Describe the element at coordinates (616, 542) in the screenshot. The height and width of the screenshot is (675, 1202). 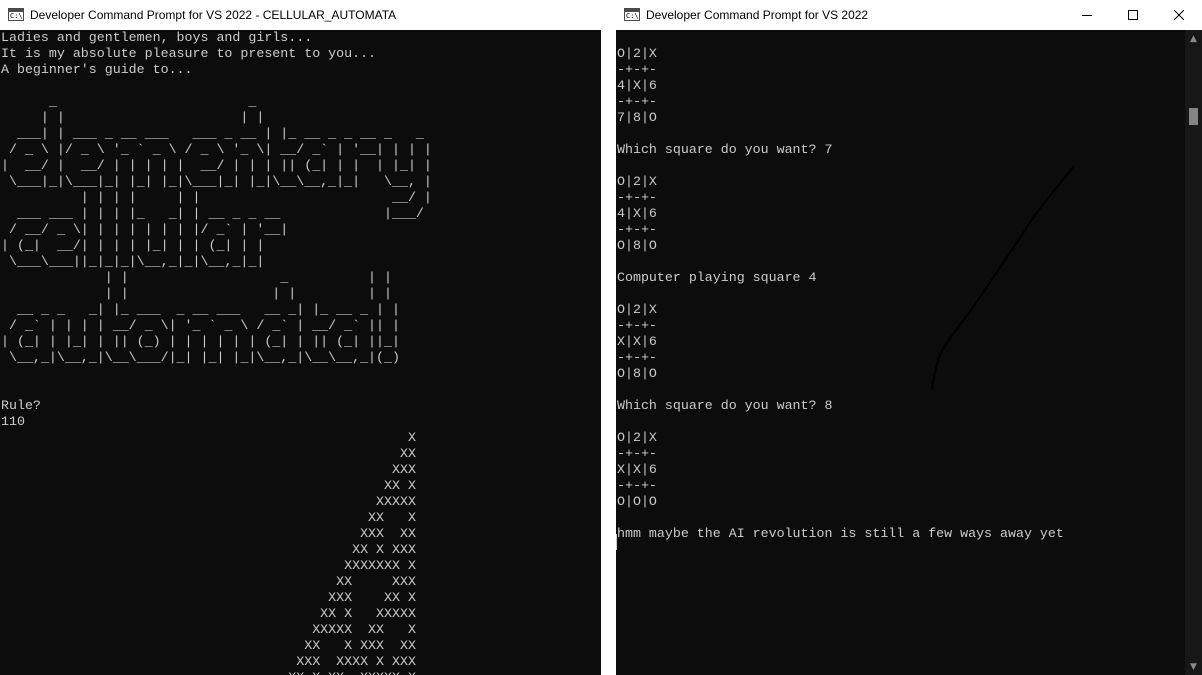
I see `text-cursor` at that location.